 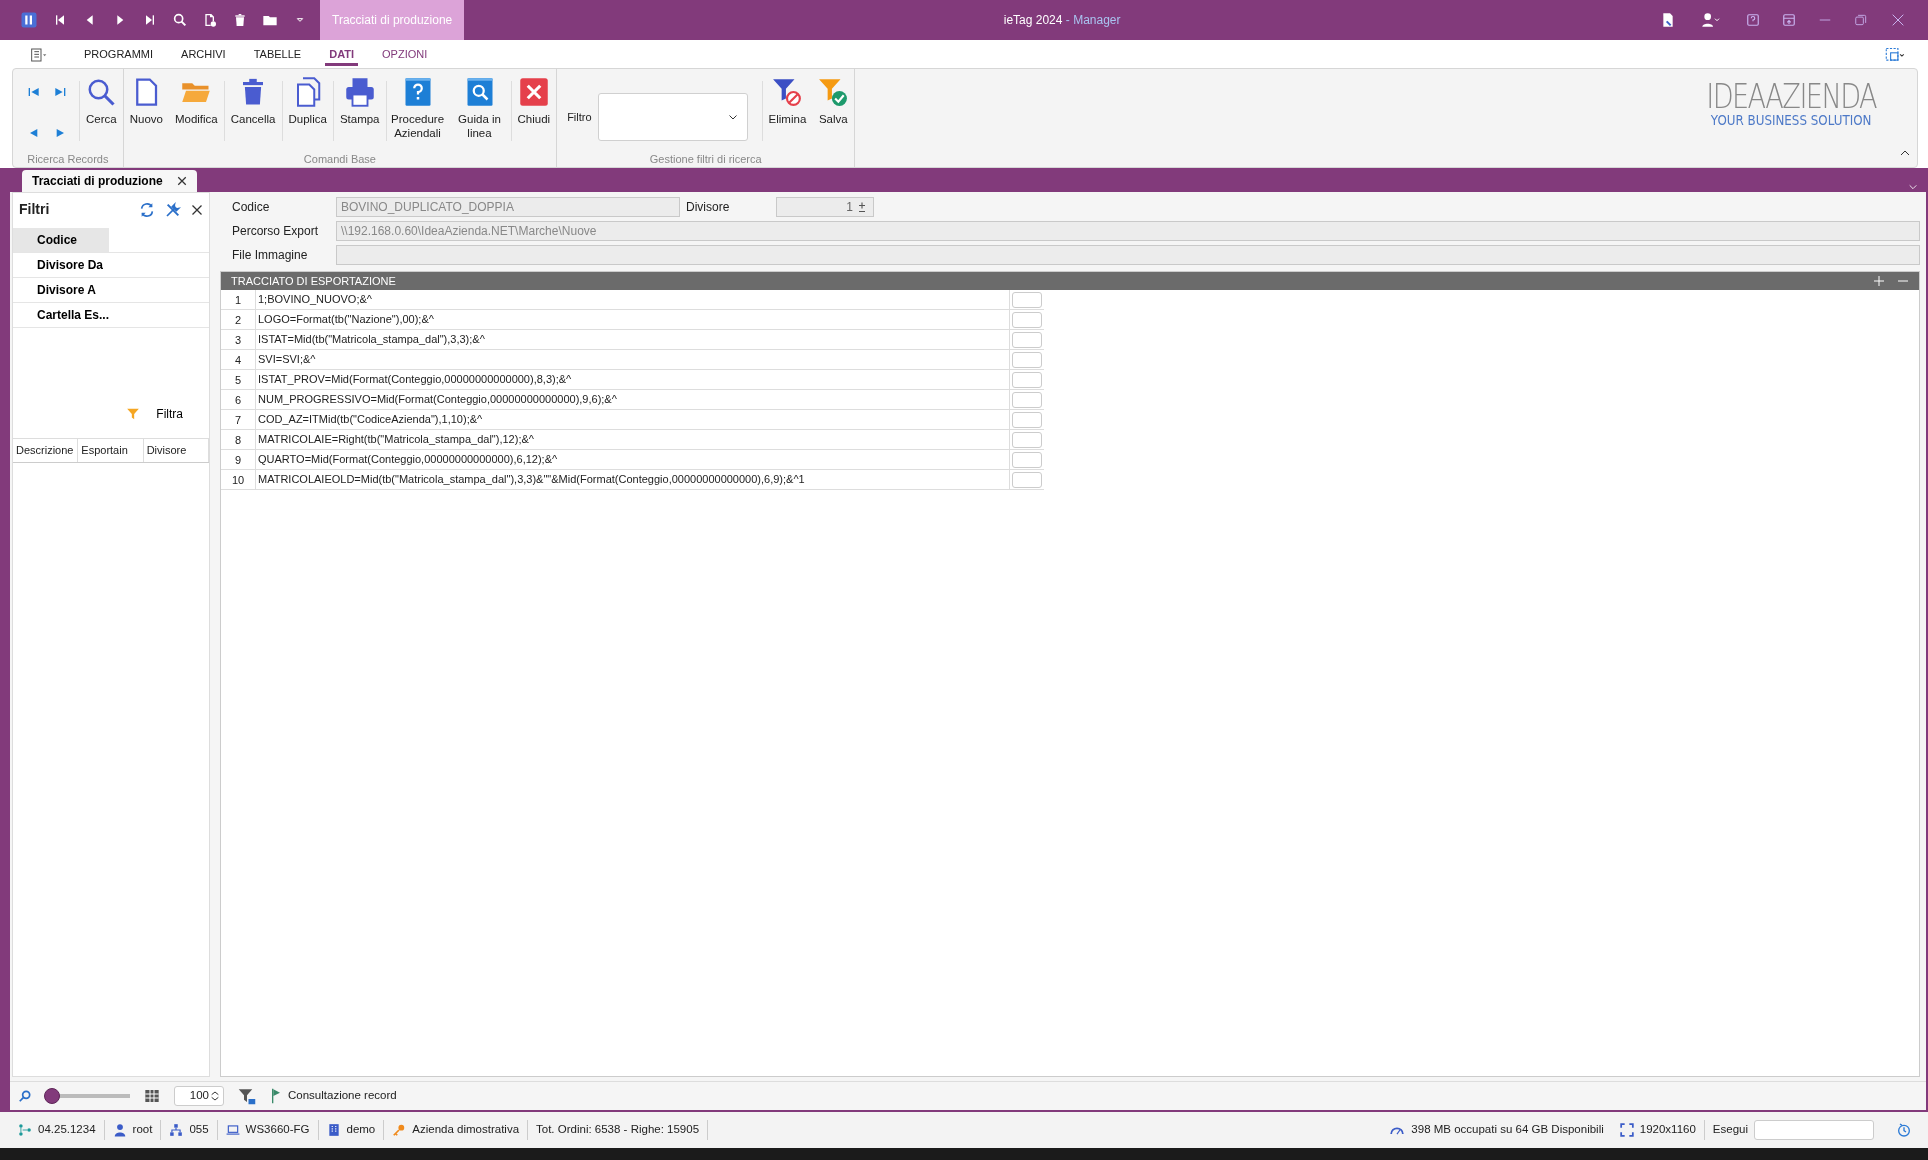 What do you see at coordinates (825, 206) in the screenshot?
I see `spin-field: 1` at bounding box center [825, 206].